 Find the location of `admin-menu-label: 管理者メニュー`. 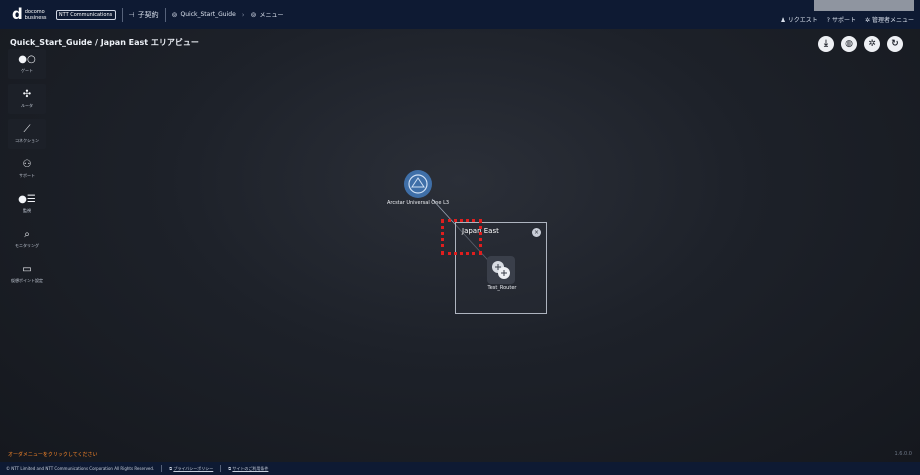

admin-menu-label: 管理者メニュー is located at coordinates (892, 20).